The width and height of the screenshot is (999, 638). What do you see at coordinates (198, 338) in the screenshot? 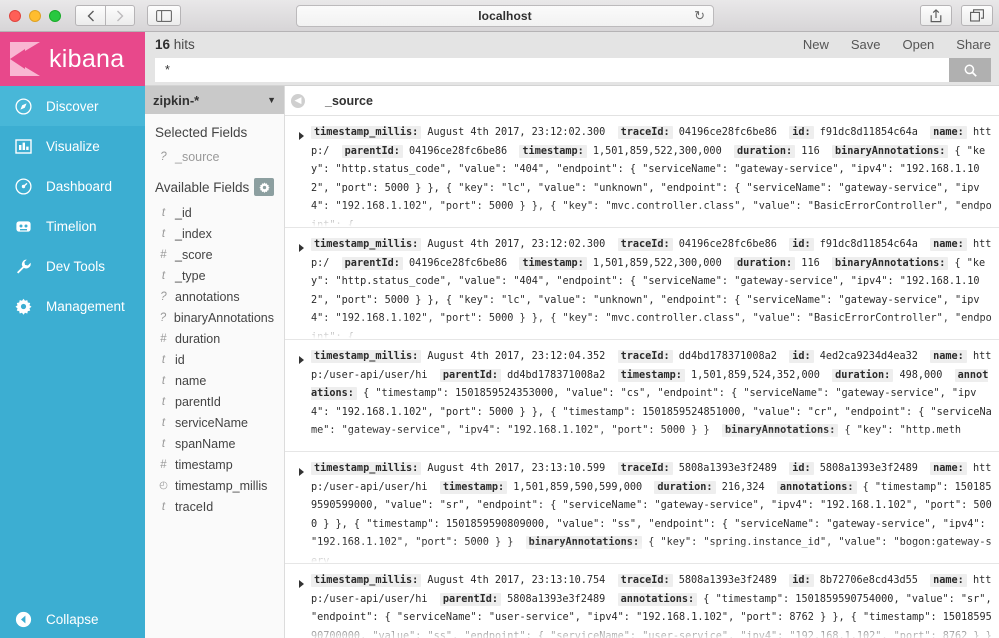
I see `field-name: duration` at bounding box center [198, 338].